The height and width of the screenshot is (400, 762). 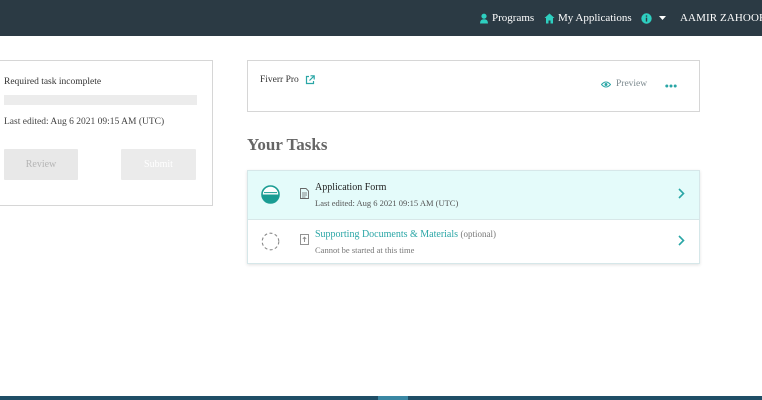 What do you see at coordinates (655, 18) in the screenshot?
I see `help-dropdown` at bounding box center [655, 18].